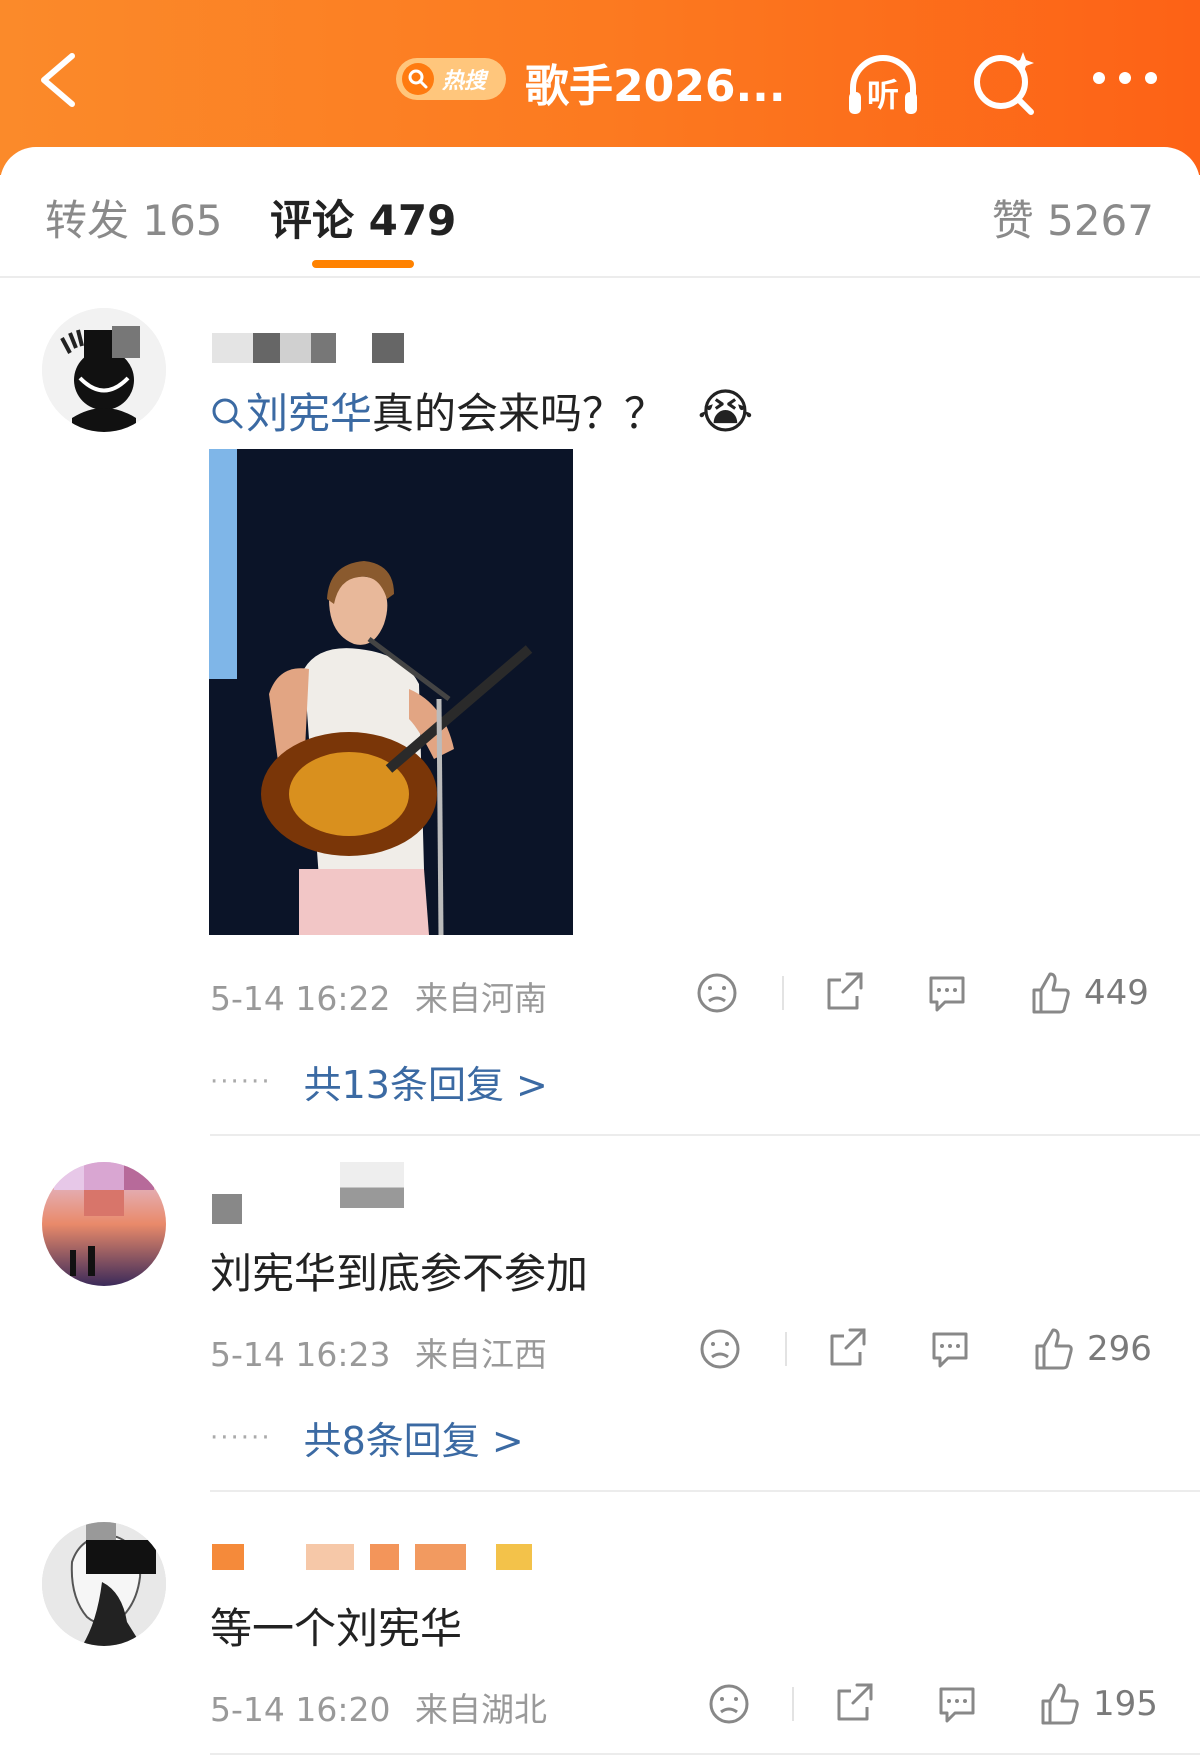 The width and height of the screenshot is (1200, 1757). What do you see at coordinates (481, 1354) in the screenshot?
I see `comment-location: 来自江西` at bounding box center [481, 1354].